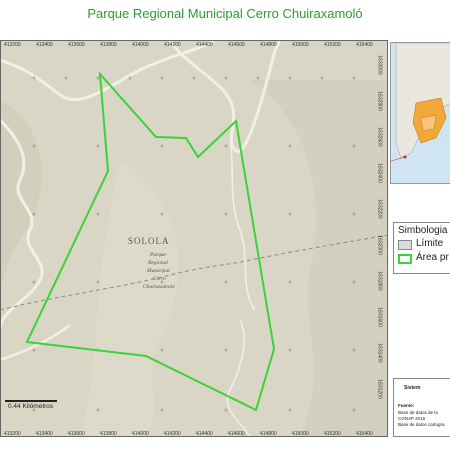 The height and width of the screenshot is (450, 450). I want to click on x-tick-label-bottom: 414800, so click(268, 434).